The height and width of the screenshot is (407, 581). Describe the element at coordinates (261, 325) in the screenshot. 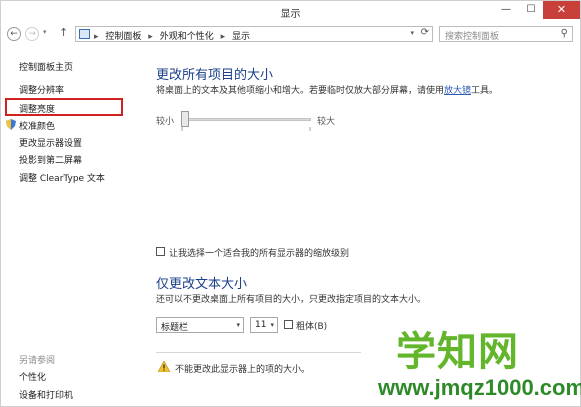

I see `font-size-value: 11` at that location.